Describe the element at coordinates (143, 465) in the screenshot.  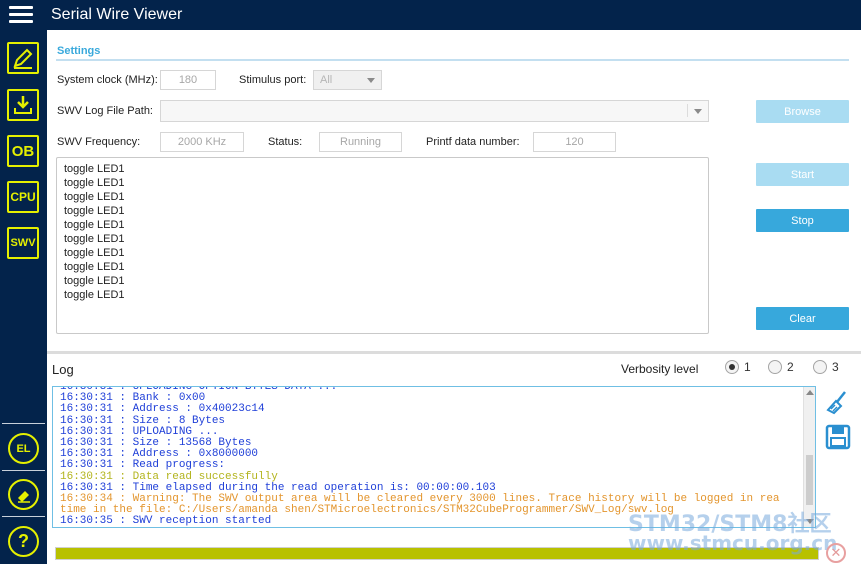
I see `log-line: 16:30:31 : Read progress:` at that location.